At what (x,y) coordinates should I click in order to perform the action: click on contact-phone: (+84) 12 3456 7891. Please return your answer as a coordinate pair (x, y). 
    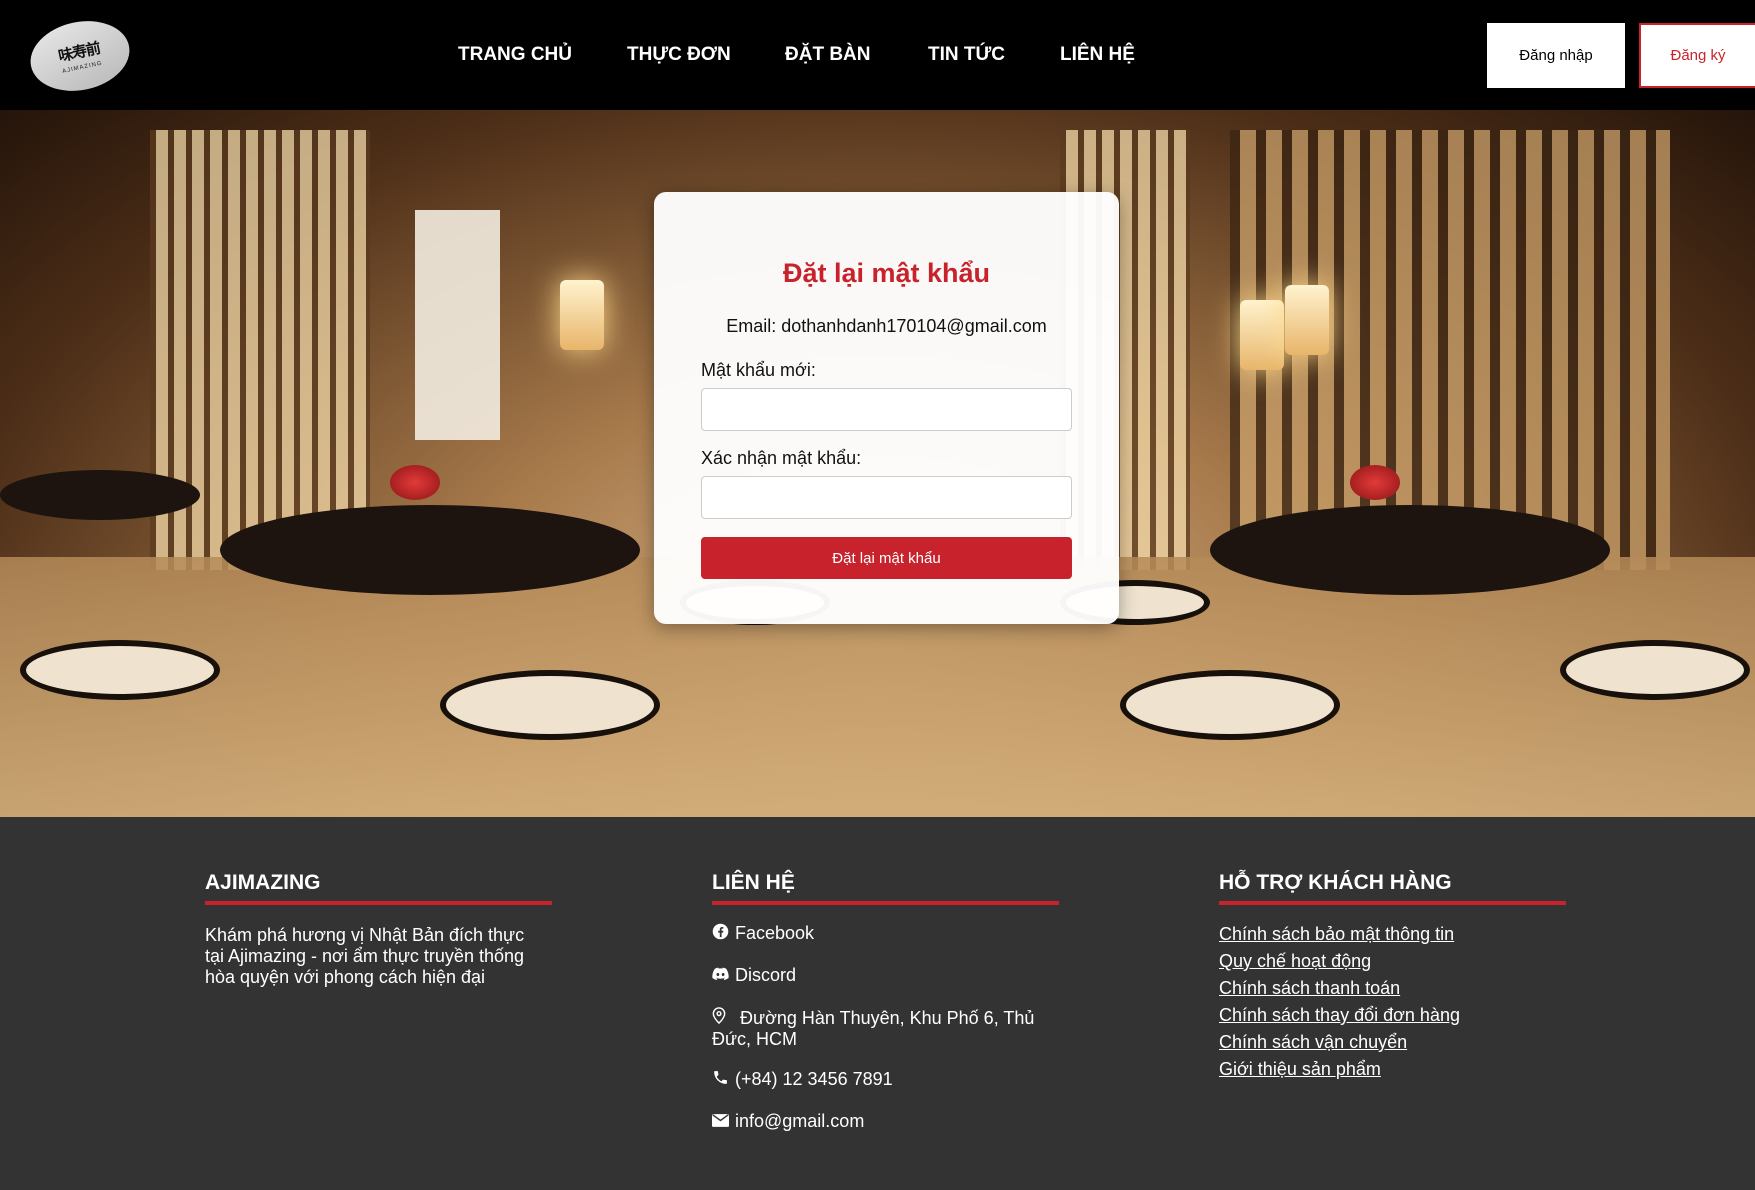
    Looking at the image, I should click on (802, 1080).